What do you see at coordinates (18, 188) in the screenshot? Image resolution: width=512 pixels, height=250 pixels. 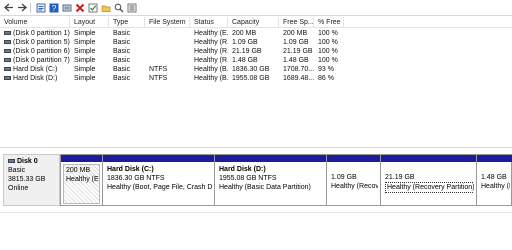 I see `disk-state: Online` at bounding box center [18, 188].